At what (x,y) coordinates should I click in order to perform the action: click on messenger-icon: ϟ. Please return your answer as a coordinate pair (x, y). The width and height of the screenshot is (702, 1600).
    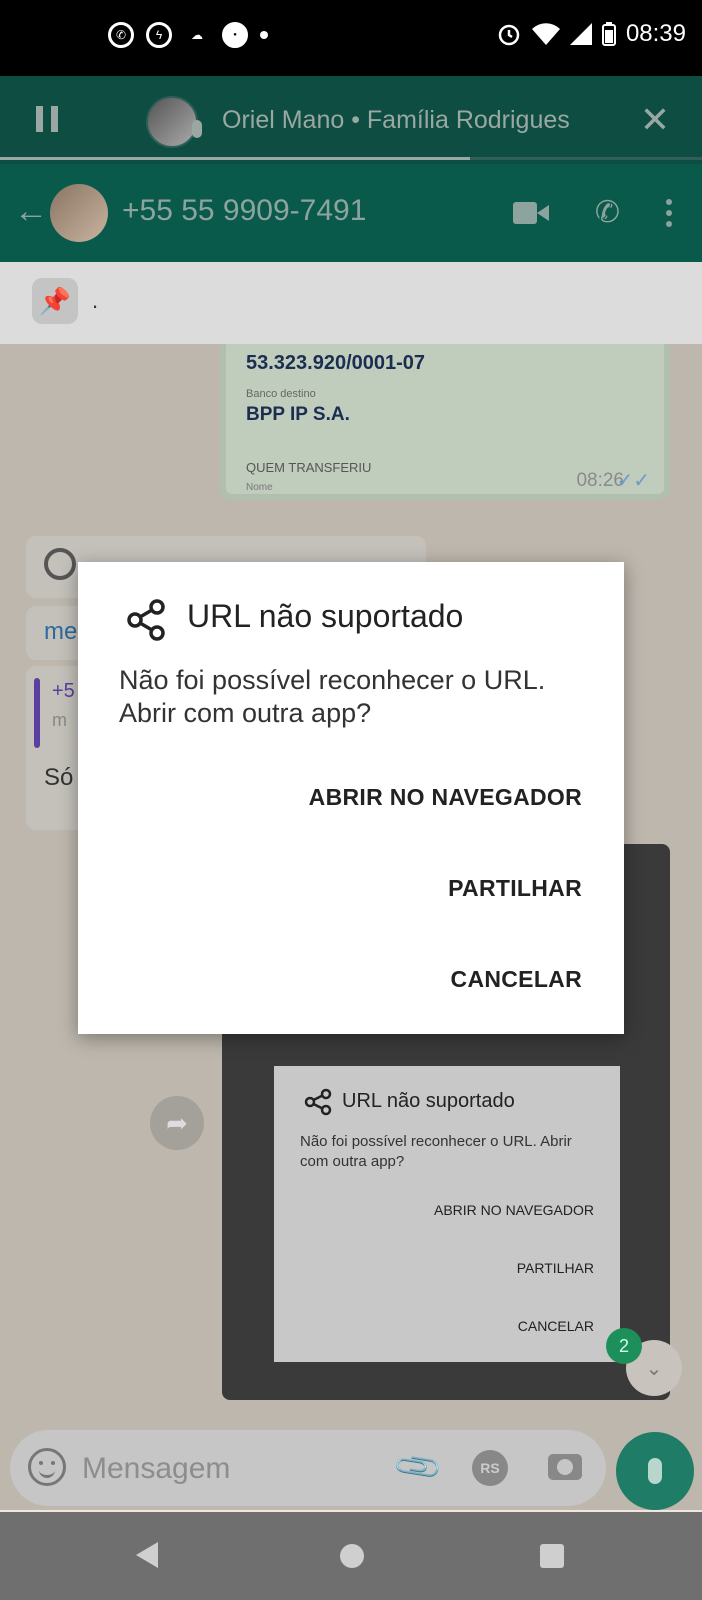
    Looking at the image, I should click on (159, 35).